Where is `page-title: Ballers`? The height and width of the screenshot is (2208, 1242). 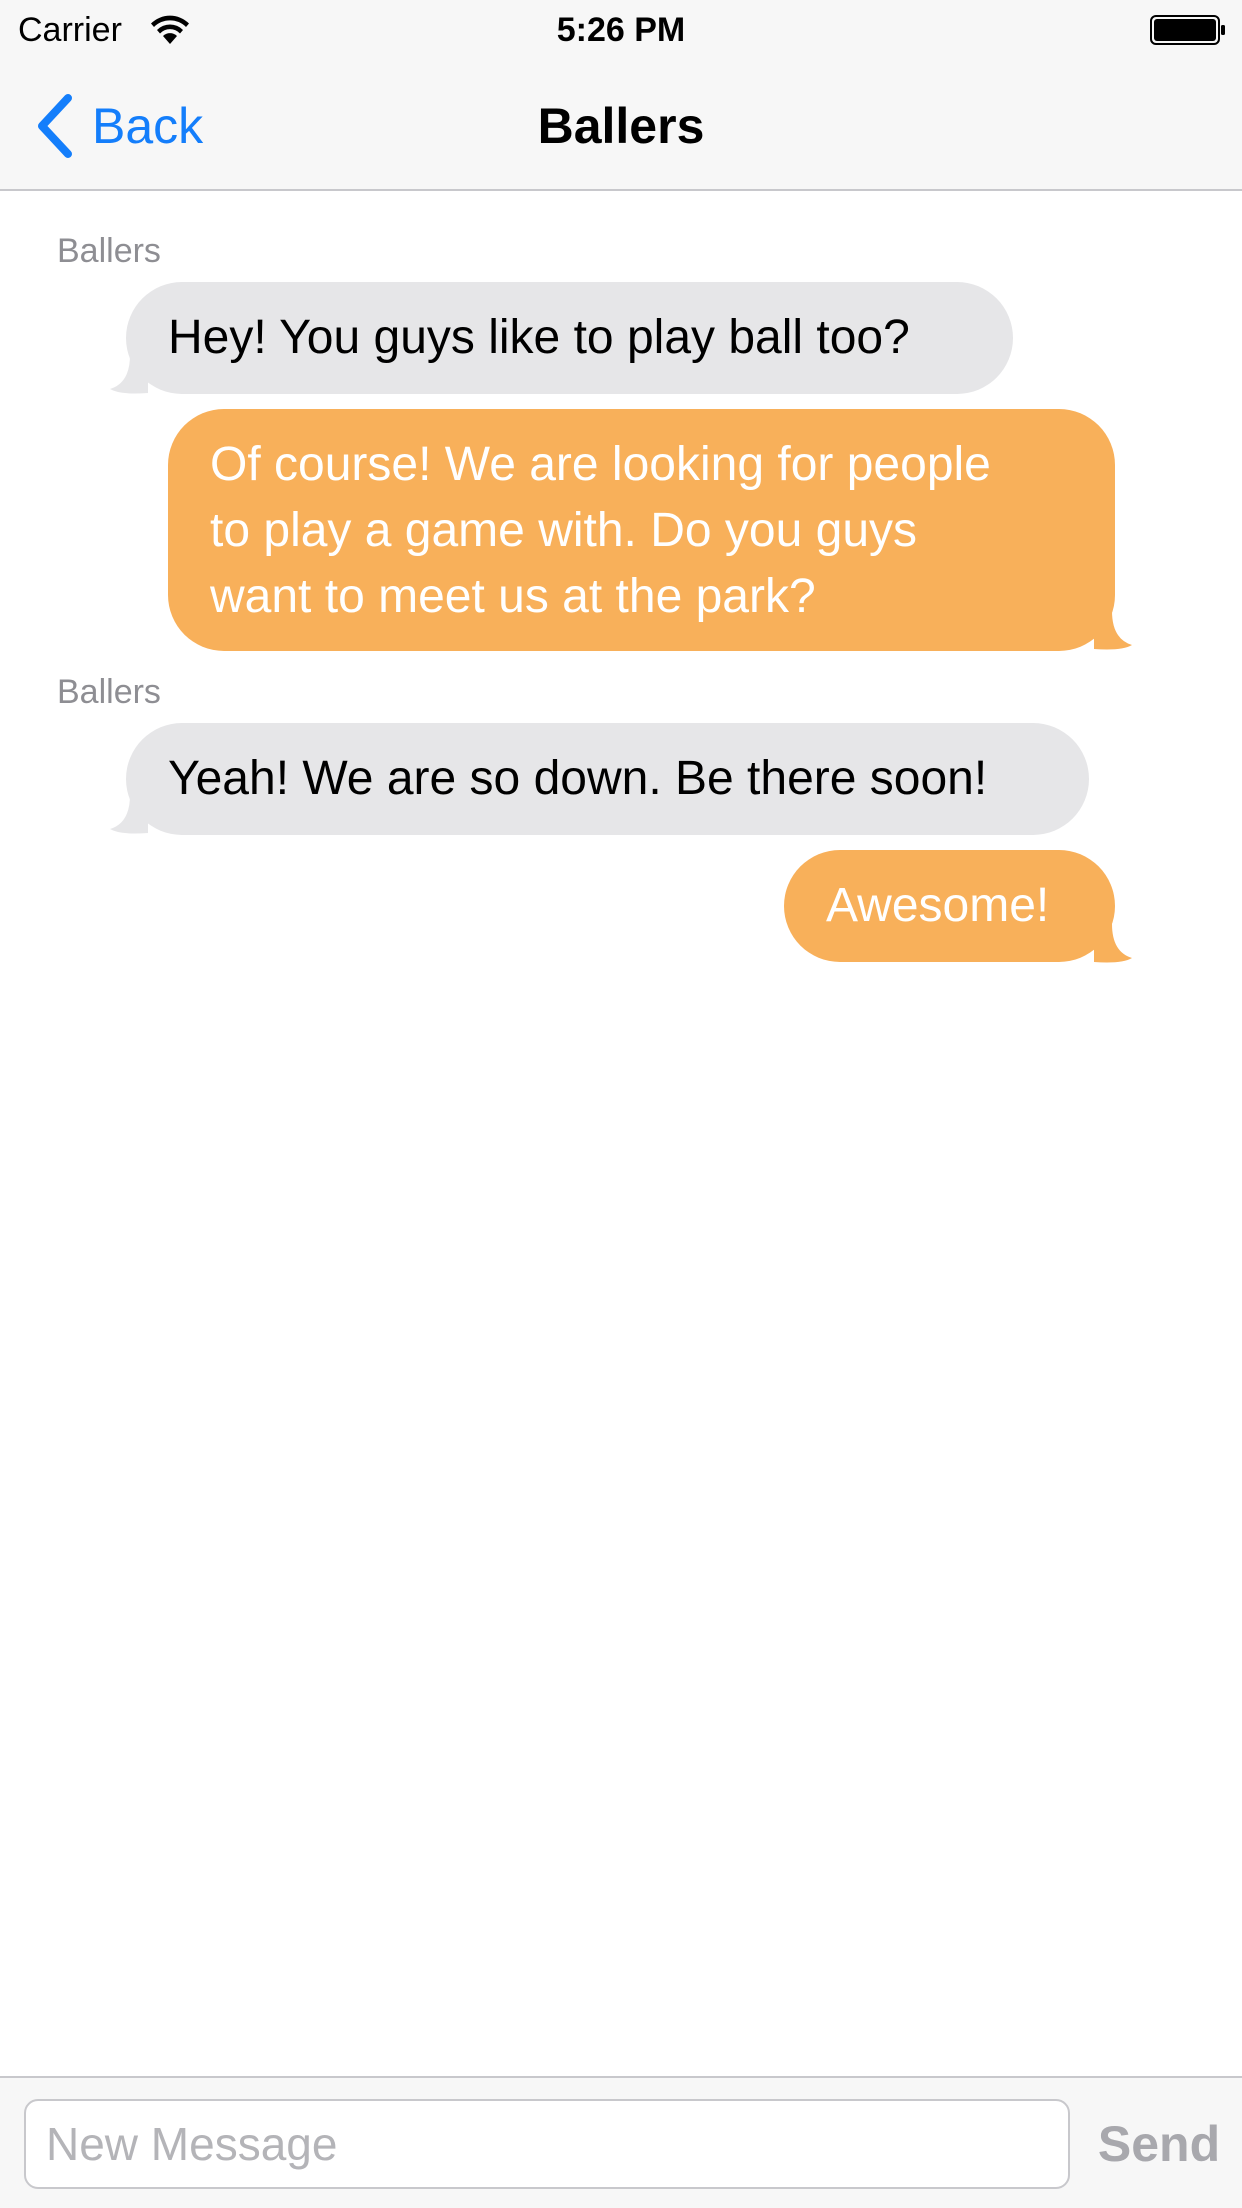
page-title: Ballers is located at coordinates (621, 126).